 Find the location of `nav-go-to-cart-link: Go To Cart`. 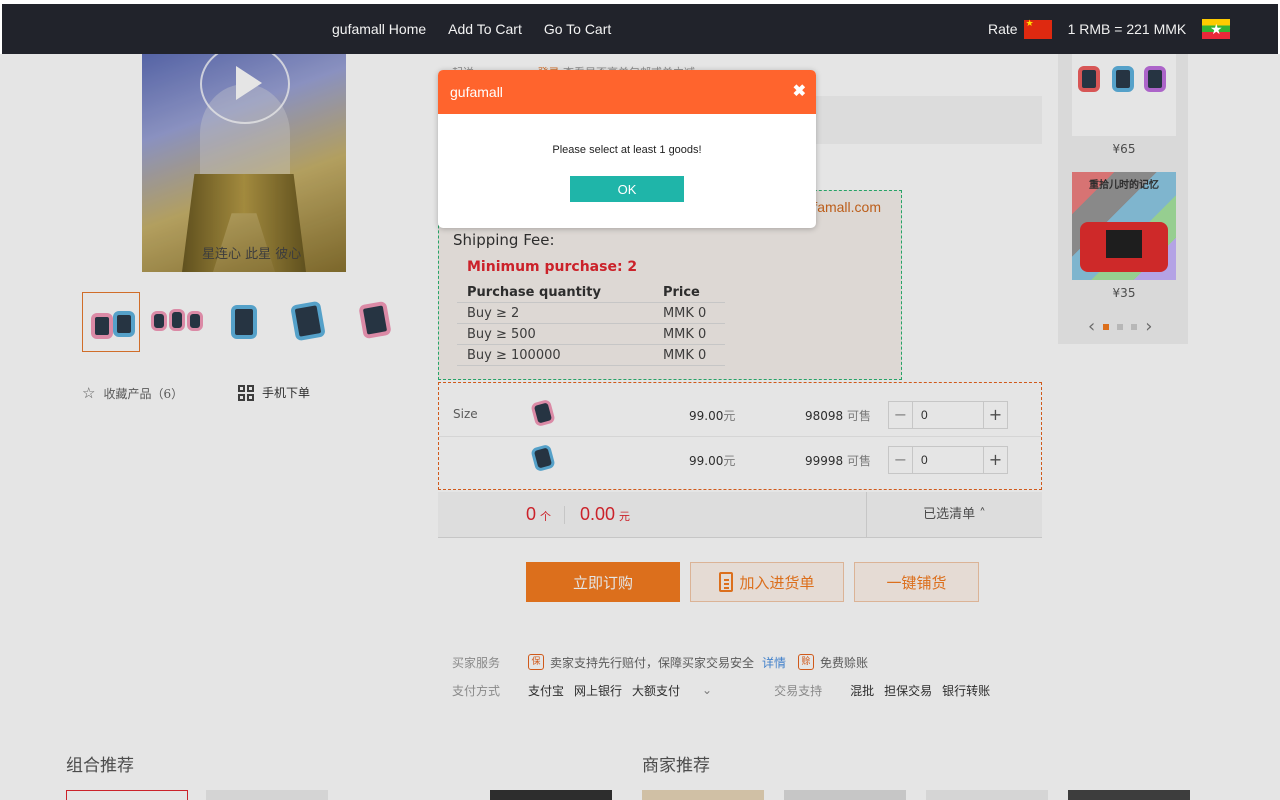

nav-go-to-cart-link: Go To Cart is located at coordinates (577, 29).